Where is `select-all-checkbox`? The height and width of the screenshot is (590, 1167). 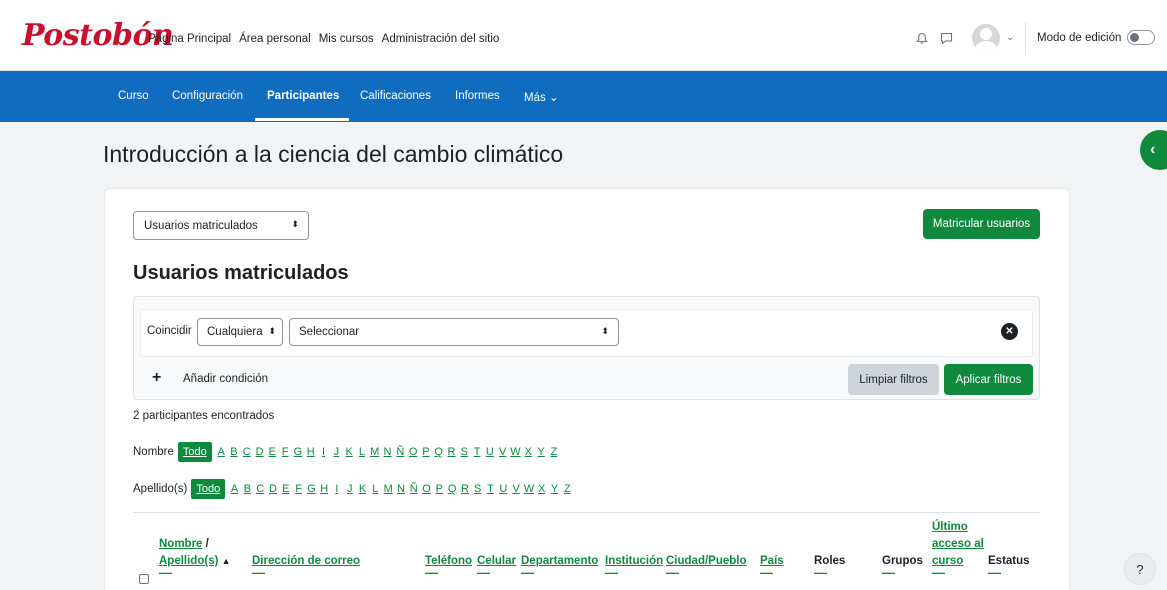 select-all-checkbox is located at coordinates (144, 579).